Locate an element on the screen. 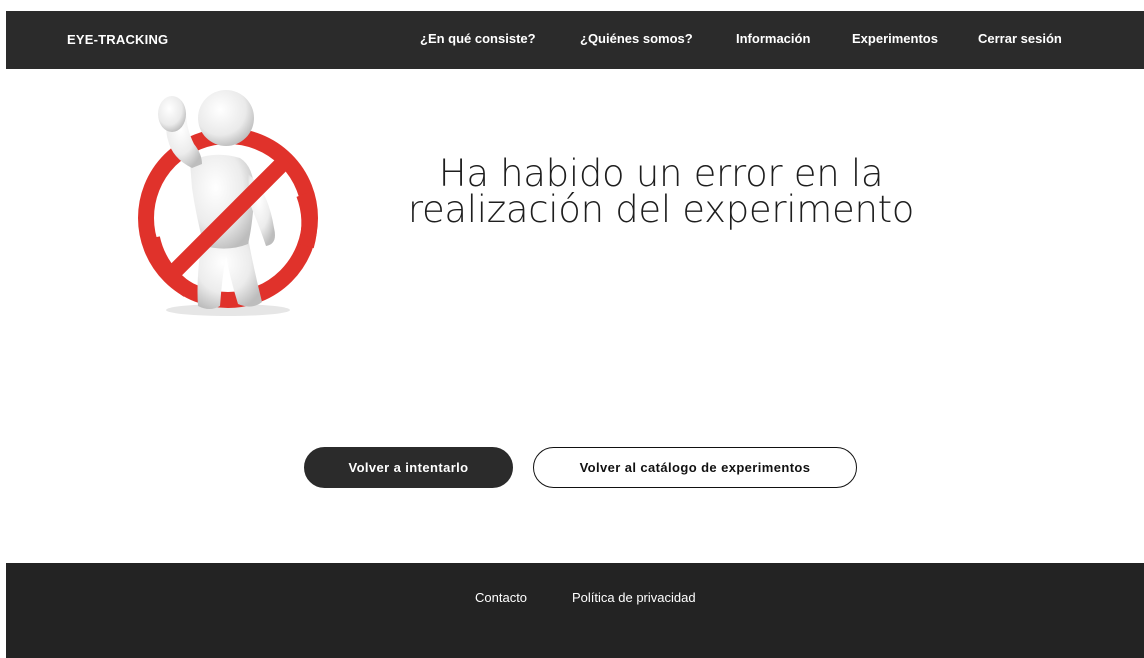  stop-prohibited-figure-icon is located at coordinates (228, 203).